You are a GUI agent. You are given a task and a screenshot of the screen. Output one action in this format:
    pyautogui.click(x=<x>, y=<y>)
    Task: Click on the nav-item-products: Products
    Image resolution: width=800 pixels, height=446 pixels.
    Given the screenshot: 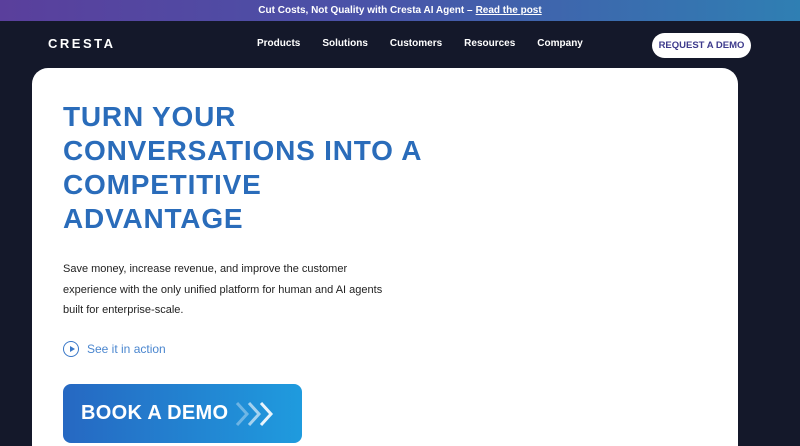 What is the action you would take?
    pyautogui.click(x=278, y=43)
    